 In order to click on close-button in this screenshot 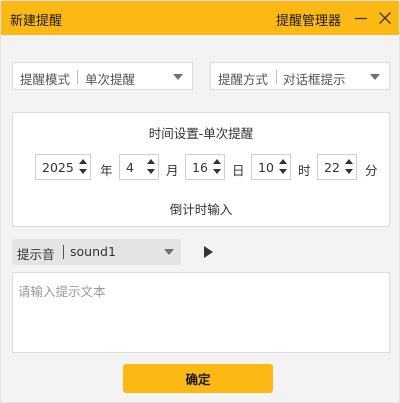, I will do `click(385, 18)`.